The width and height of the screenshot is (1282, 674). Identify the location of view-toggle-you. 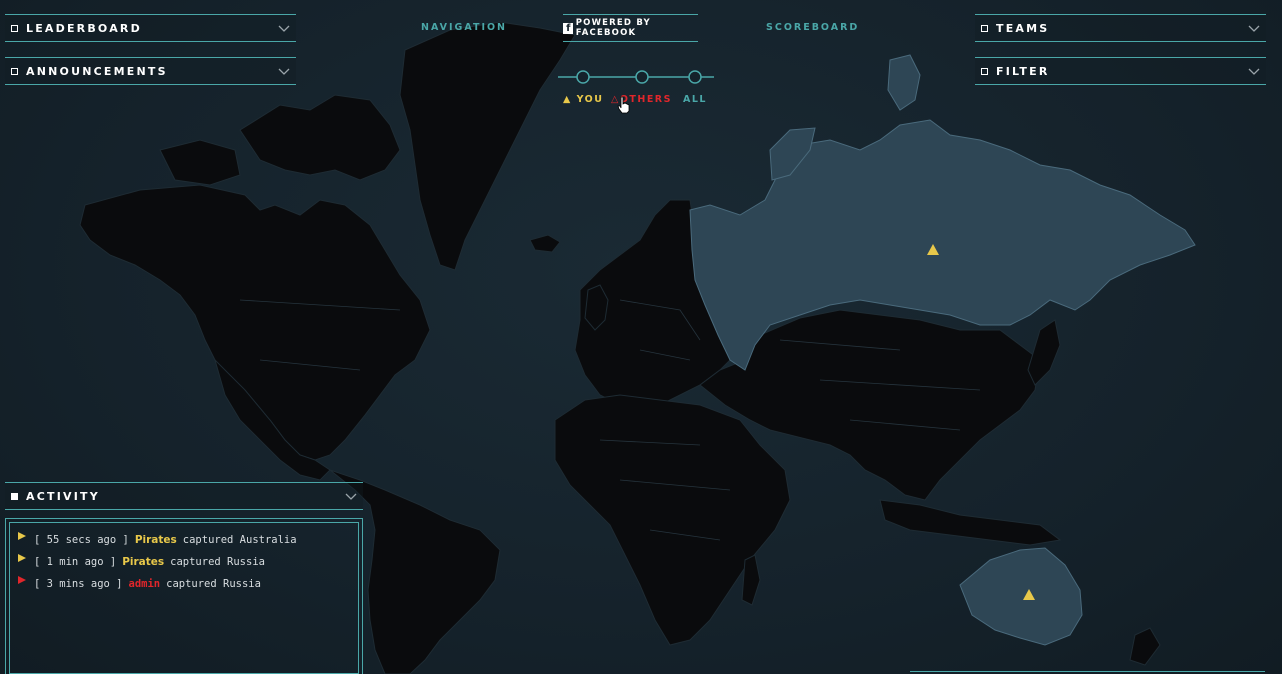
(583, 77).